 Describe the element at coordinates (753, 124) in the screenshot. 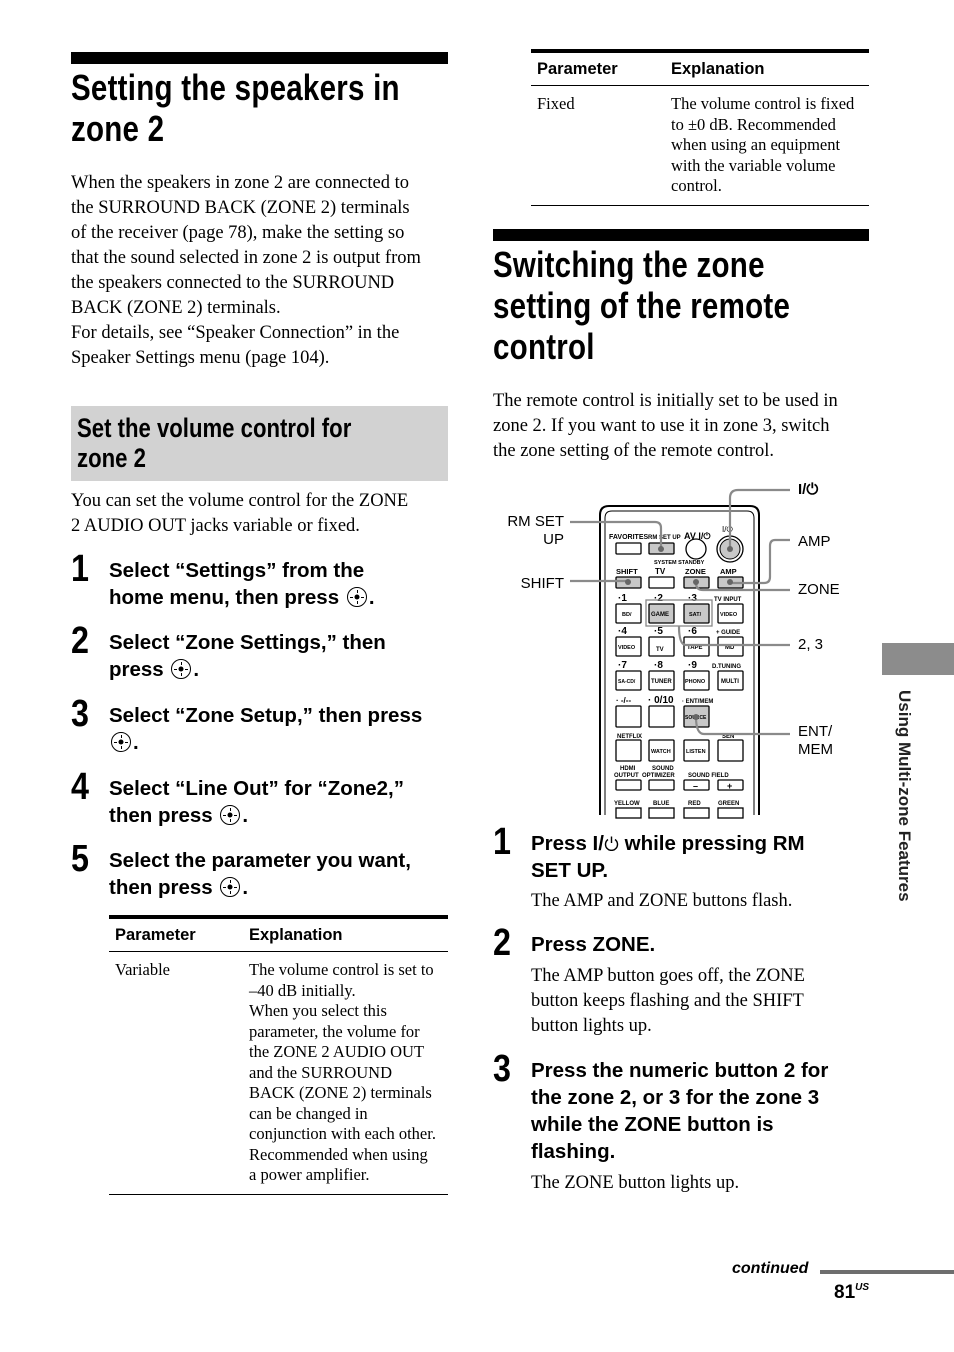

I see `cell-line: to ±0 dB. Recommended` at that location.